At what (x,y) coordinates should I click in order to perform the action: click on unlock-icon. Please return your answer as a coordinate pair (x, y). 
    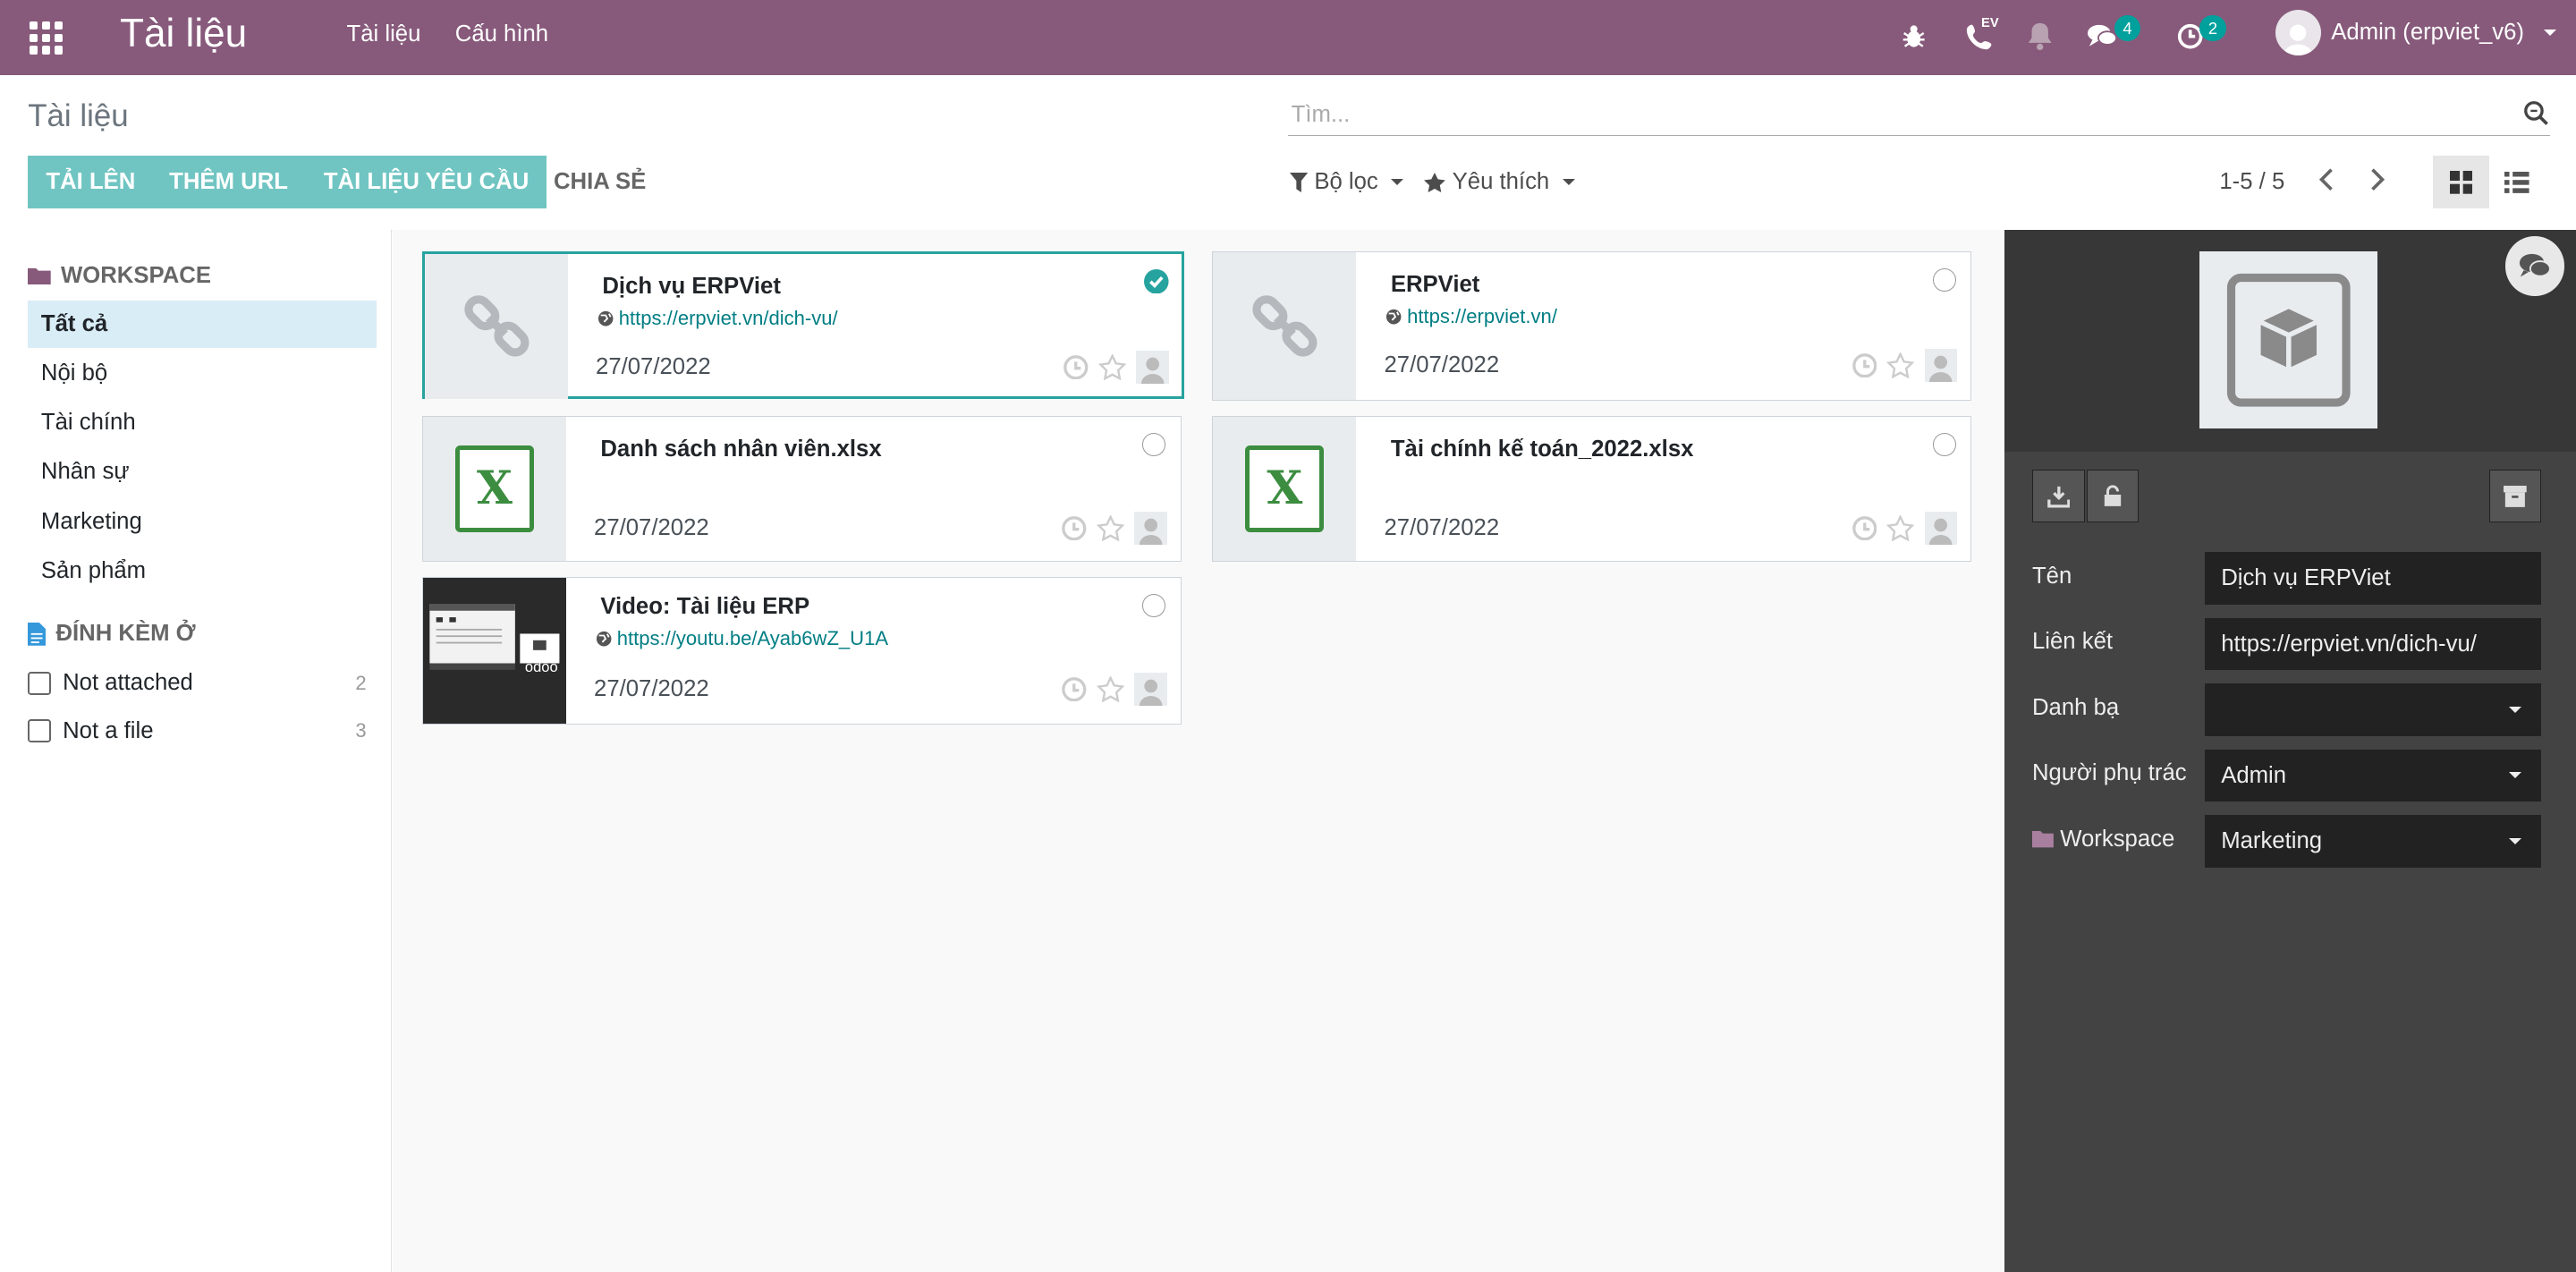
    Looking at the image, I should click on (2113, 495).